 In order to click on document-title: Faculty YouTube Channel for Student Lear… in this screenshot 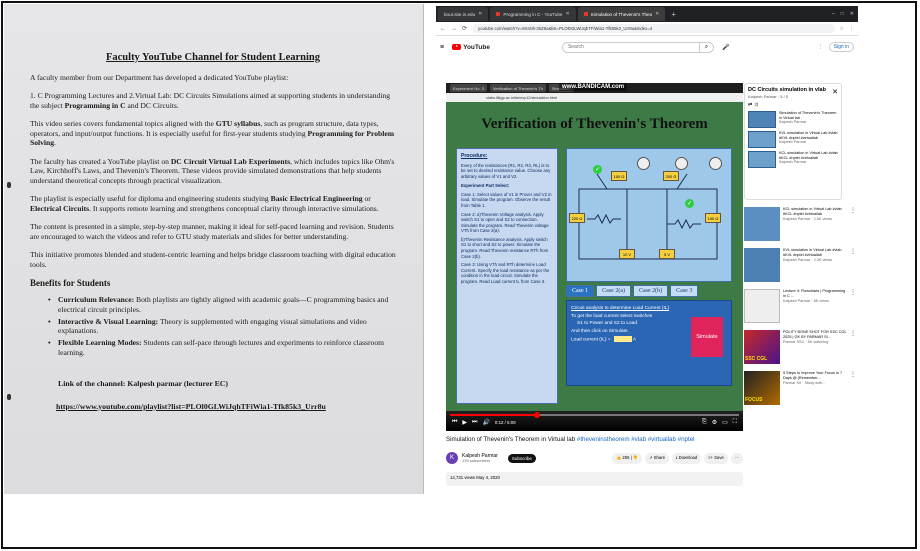, I will do `click(213, 57)`.